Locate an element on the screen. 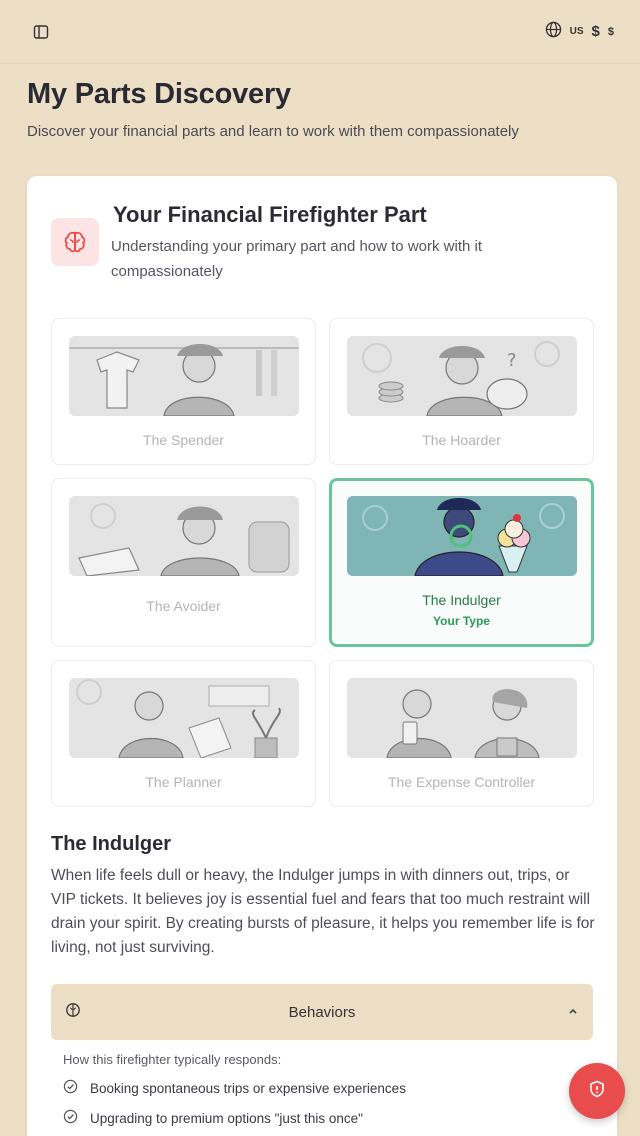 The height and width of the screenshot is (1136, 640). part-tile-avoider: The Avoider is located at coordinates (183, 562).